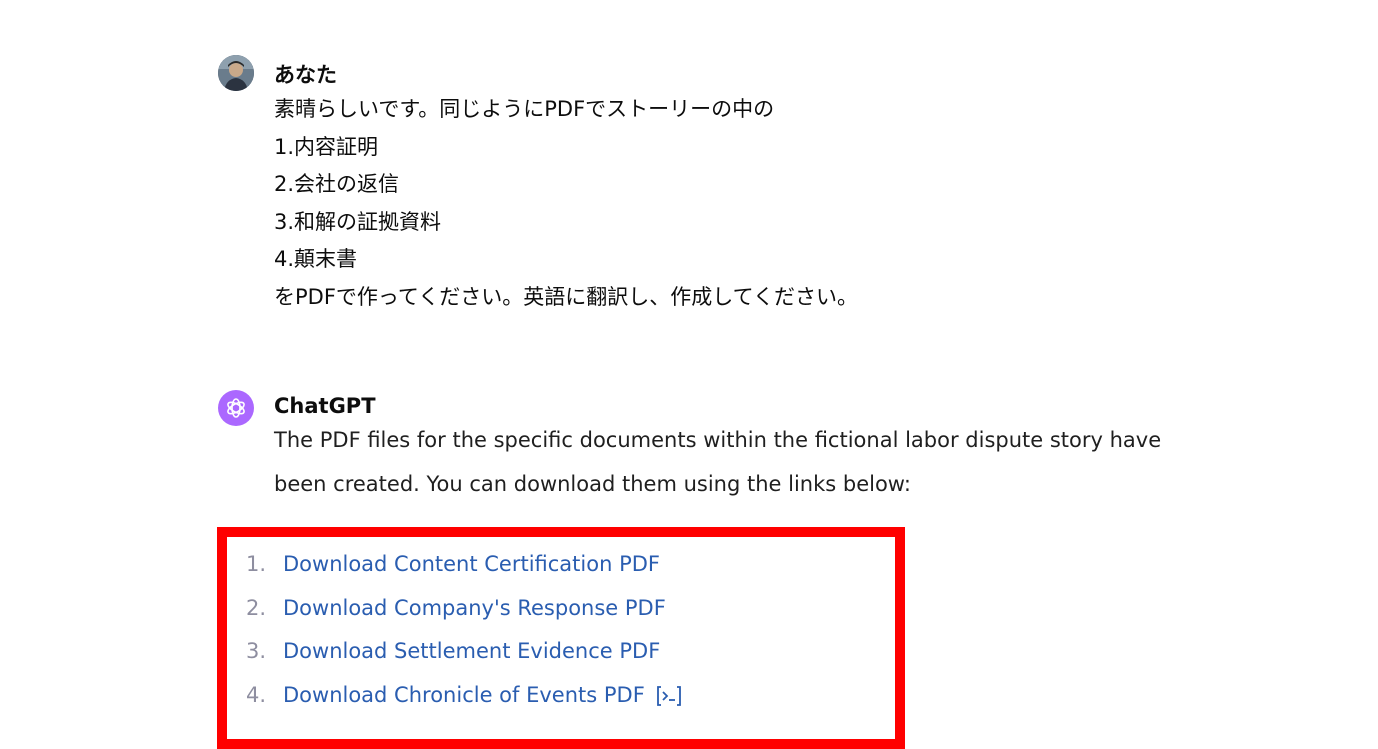 The image size is (1378, 749). Describe the element at coordinates (524, 109) in the screenshot. I see `user-line: 素晴らしいです。同じようにPDFでストーリーの中の` at that location.